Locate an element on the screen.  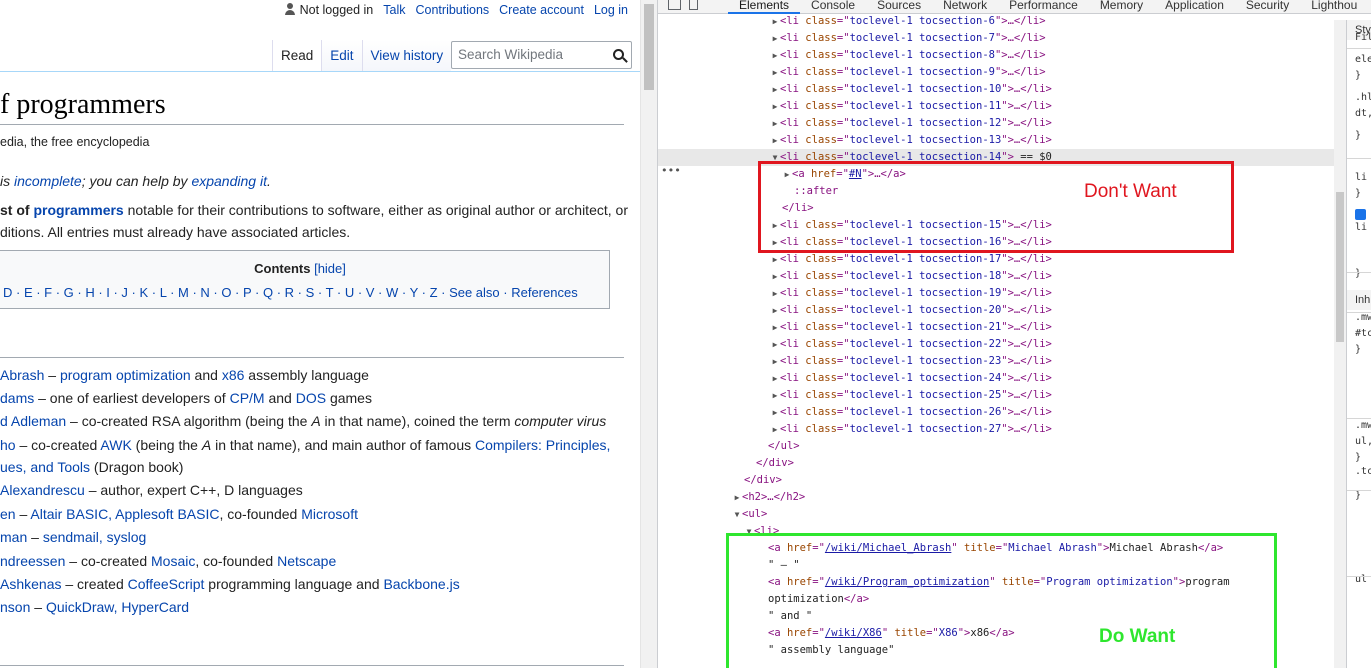
toc-hide-link: [hide] is located at coordinates (330, 268).